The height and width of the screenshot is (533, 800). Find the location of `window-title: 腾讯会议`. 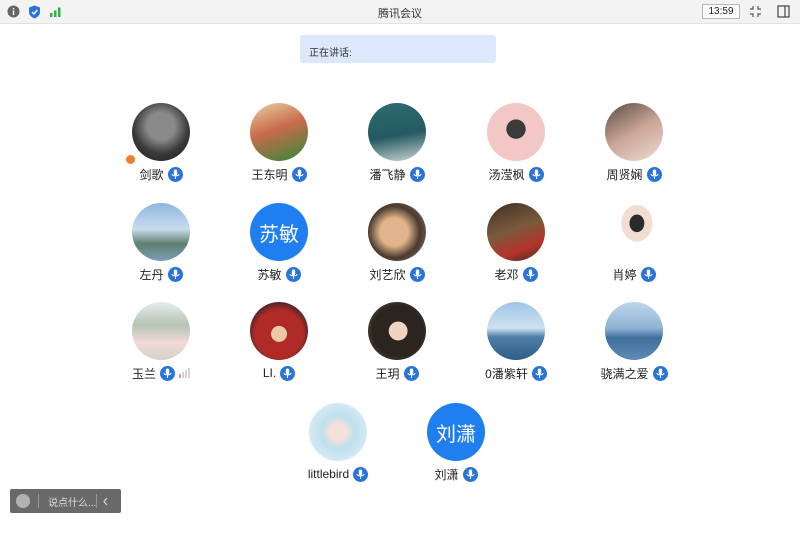

window-title: 腾讯会议 is located at coordinates (400, 14).